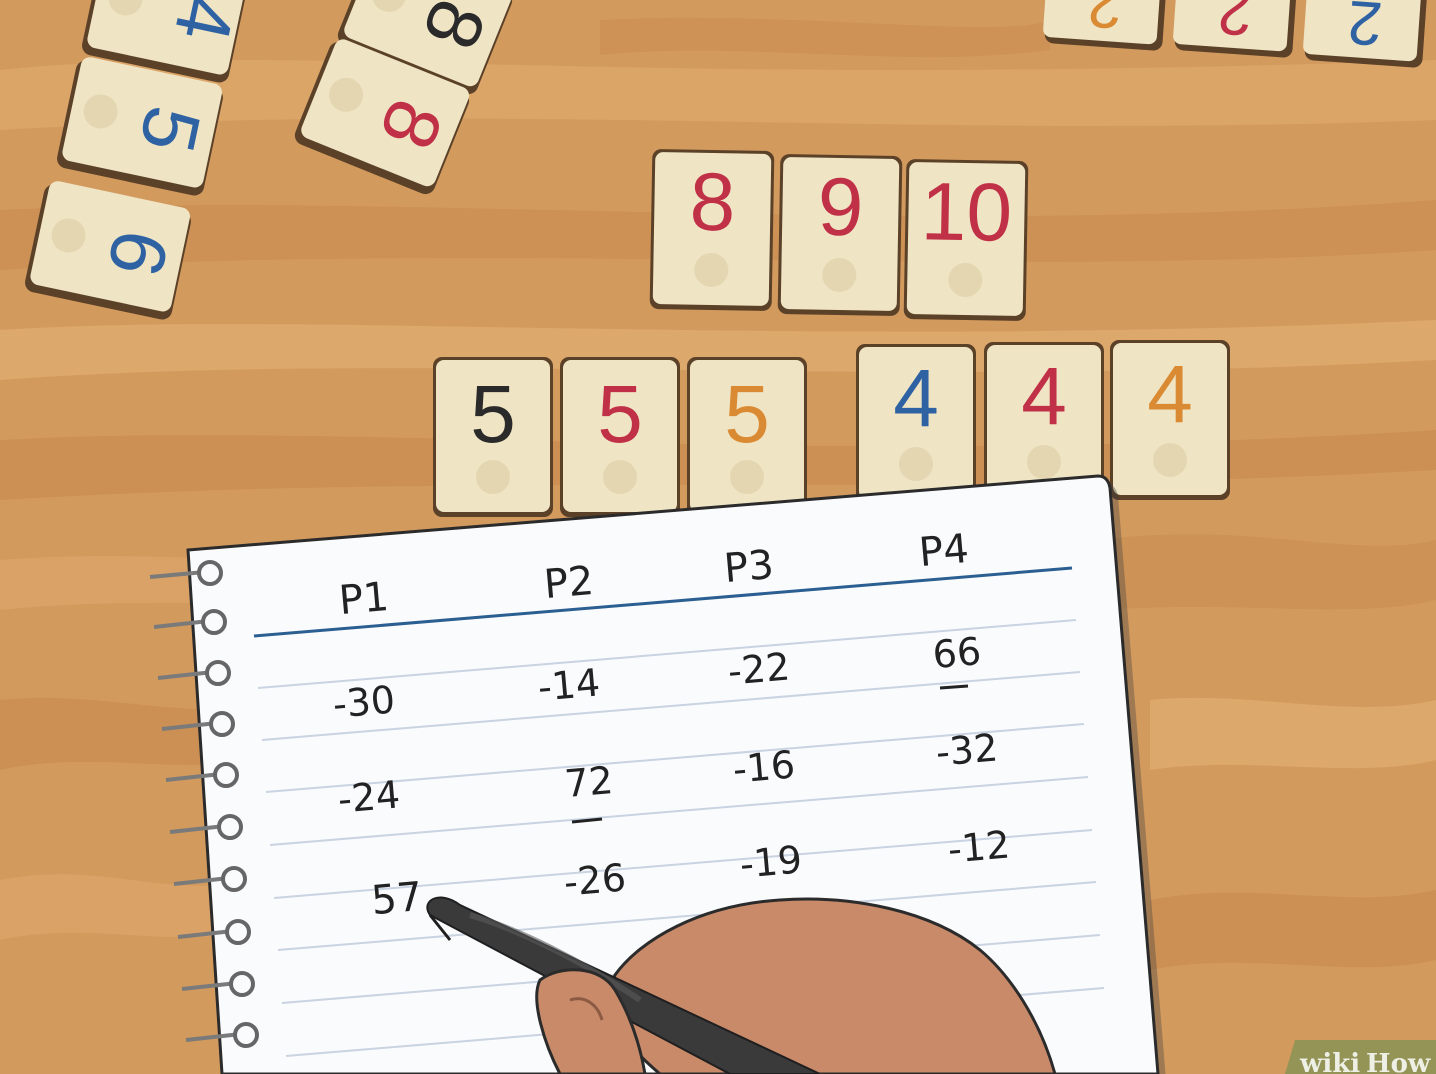 This screenshot has width=1436, height=1074. Describe the element at coordinates (979, 846) in the screenshot. I see `score-cell: -12` at that location.